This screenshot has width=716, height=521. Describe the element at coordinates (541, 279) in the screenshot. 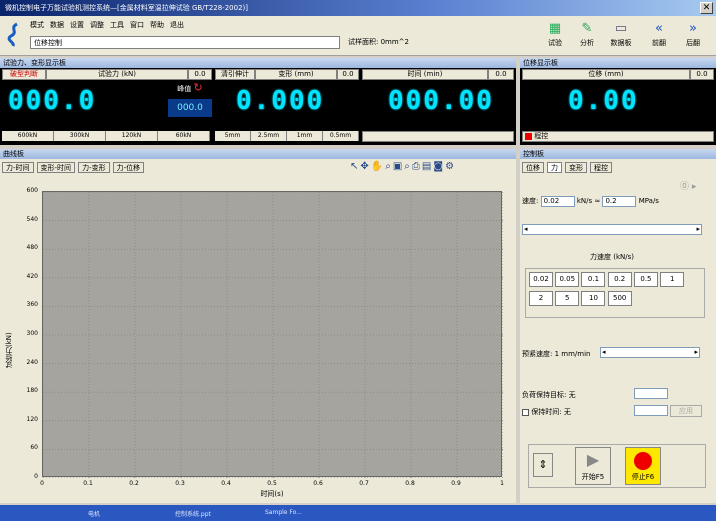

I see `rate-0-02: 0.02` at that location.